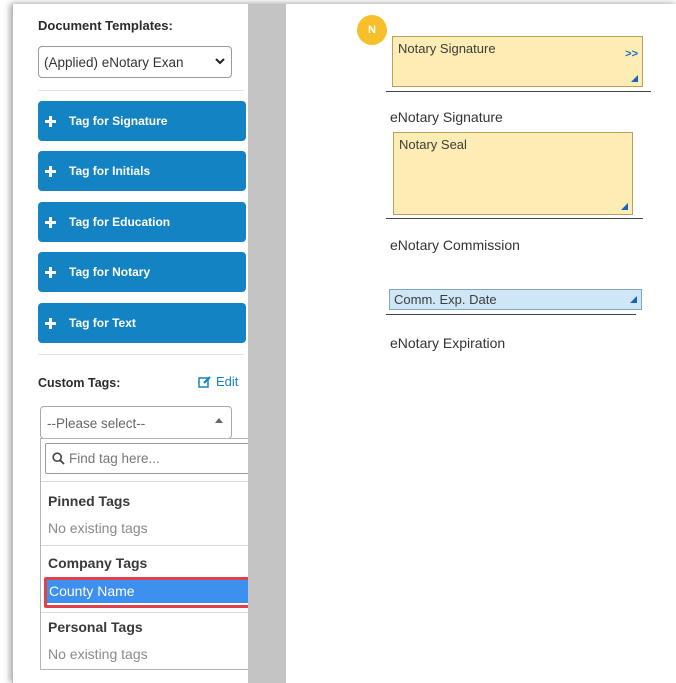 This screenshot has width=676, height=683. I want to click on tag-for-notary-button: Tag for Notary, so click(142, 272).